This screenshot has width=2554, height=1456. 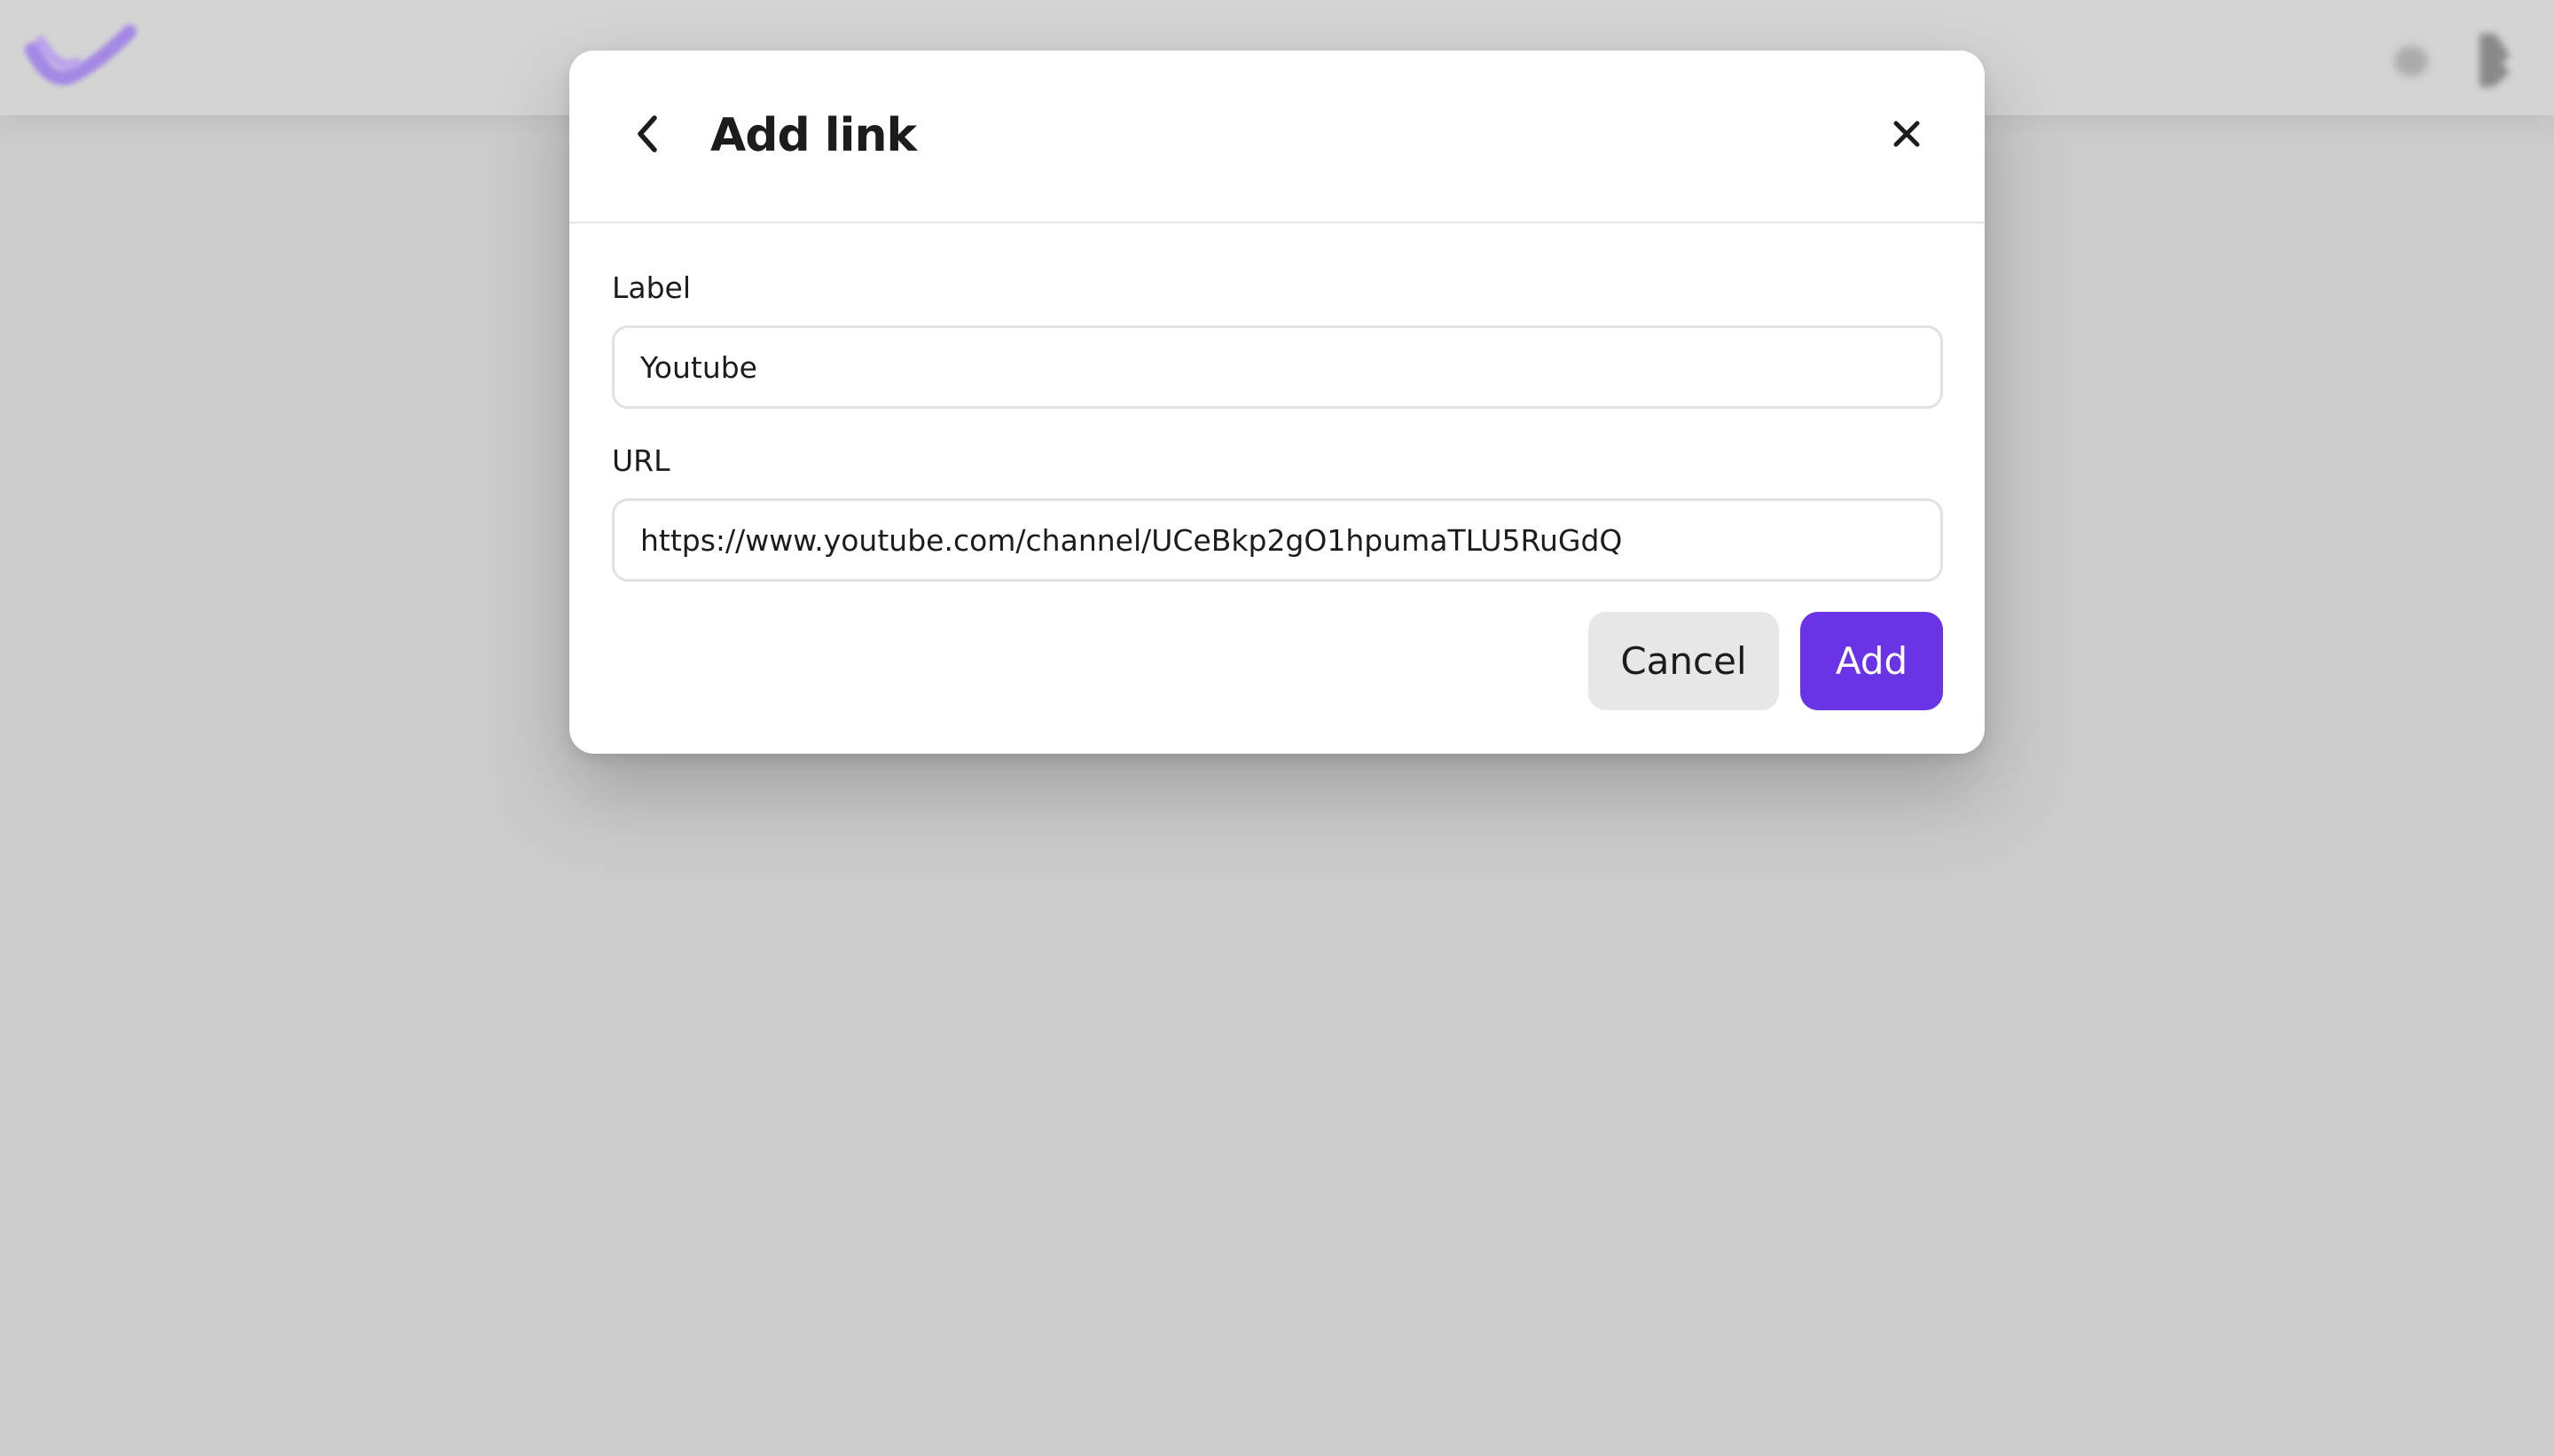 What do you see at coordinates (2492, 60) in the screenshot?
I see `user-avatar` at bounding box center [2492, 60].